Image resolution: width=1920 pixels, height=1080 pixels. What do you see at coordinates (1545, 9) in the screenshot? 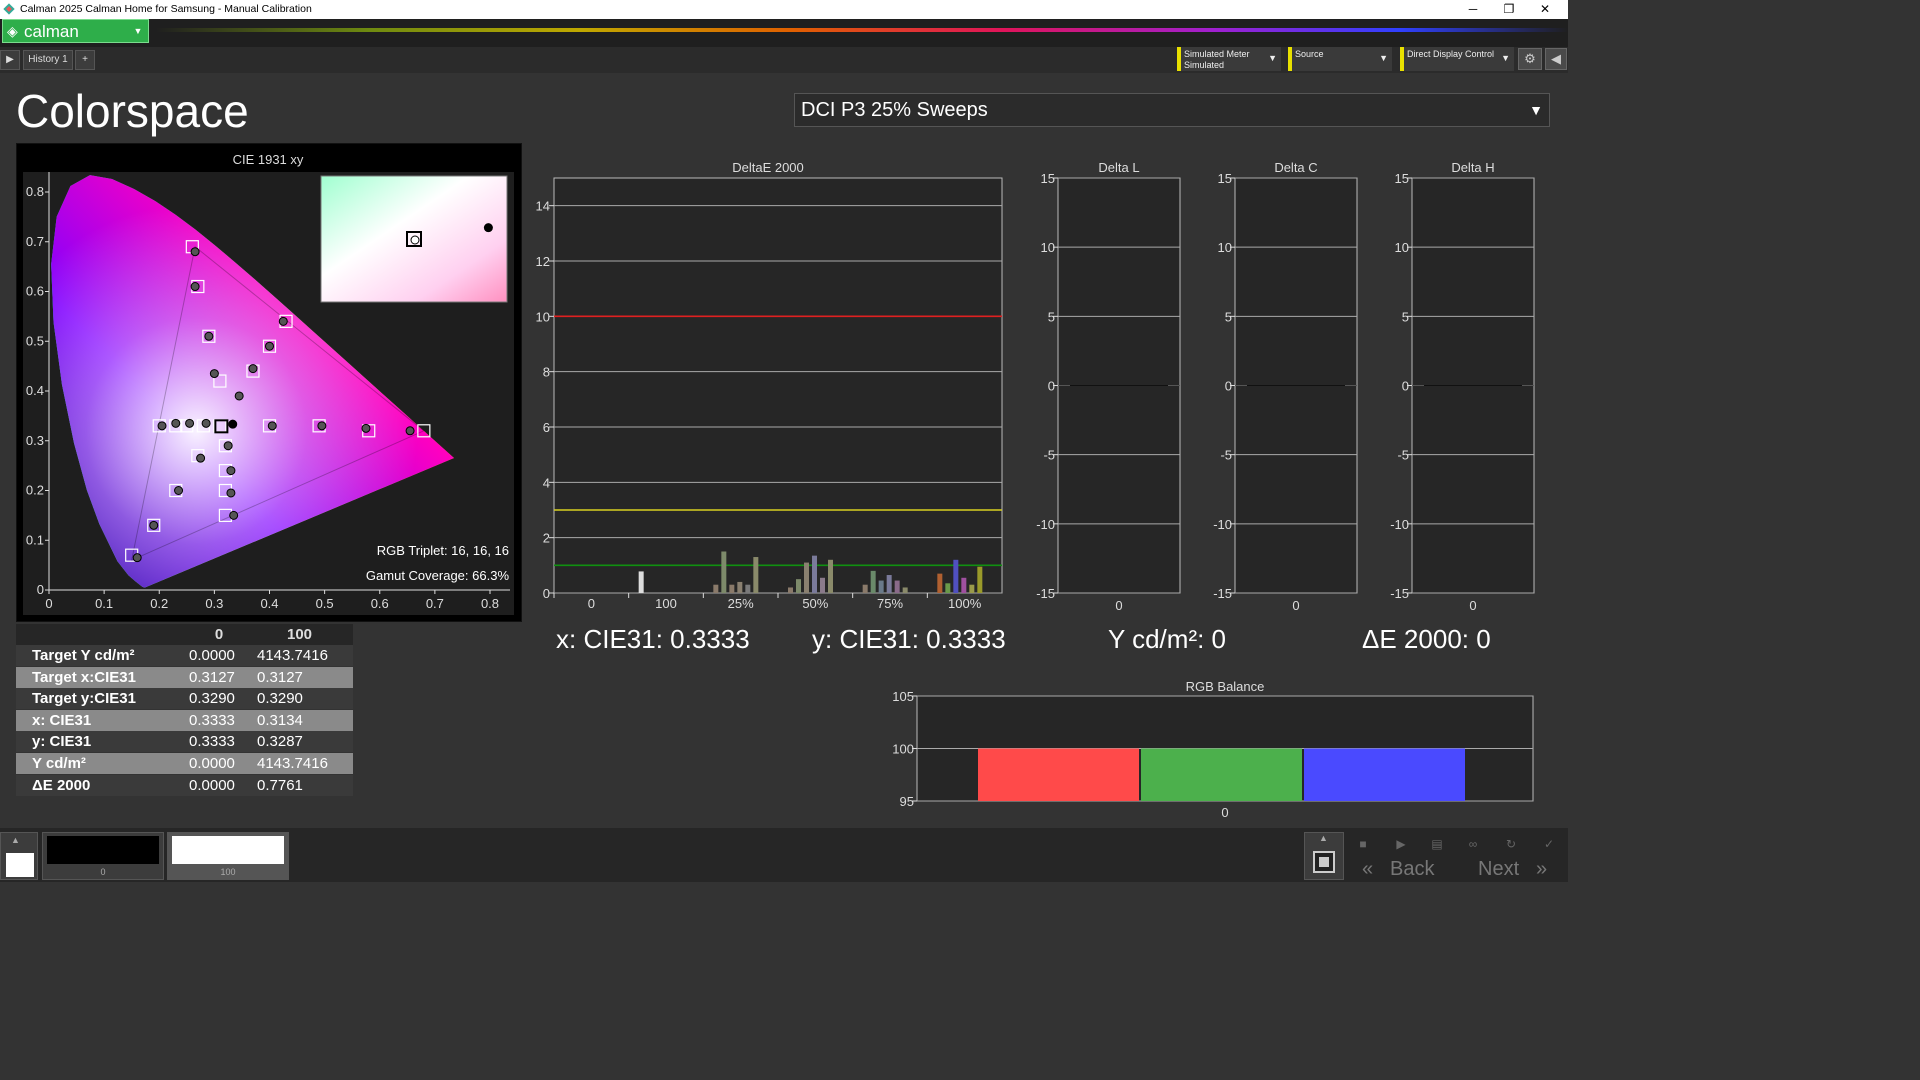
I see `close-button: ✕` at bounding box center [1545, 9].